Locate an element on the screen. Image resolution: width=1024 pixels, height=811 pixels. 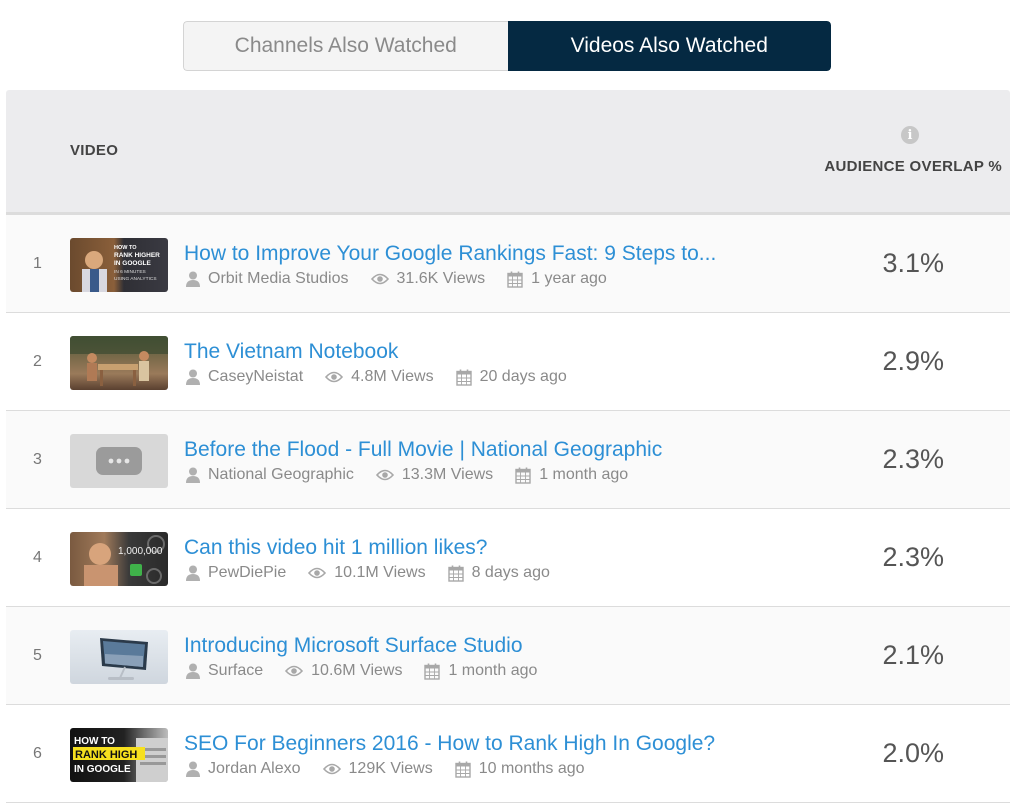
view-count: 31.6K Views is located at coordinates (441, 278).